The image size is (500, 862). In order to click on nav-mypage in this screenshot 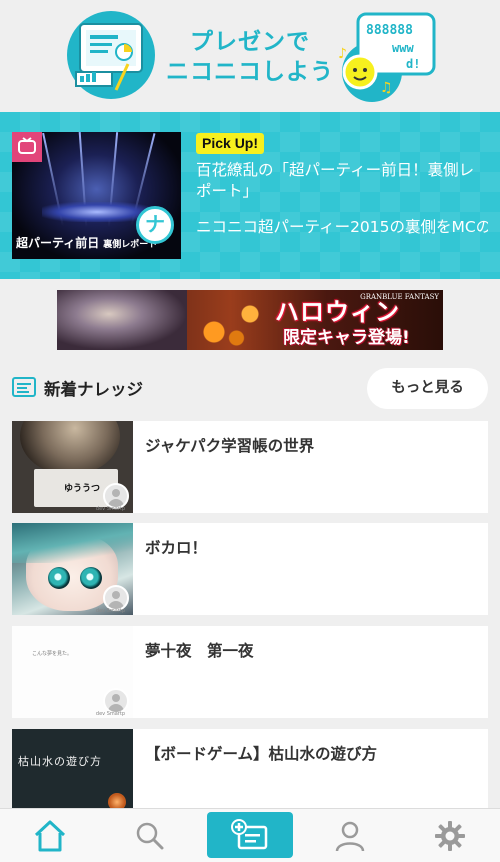, I will do `click(350, 835)`.